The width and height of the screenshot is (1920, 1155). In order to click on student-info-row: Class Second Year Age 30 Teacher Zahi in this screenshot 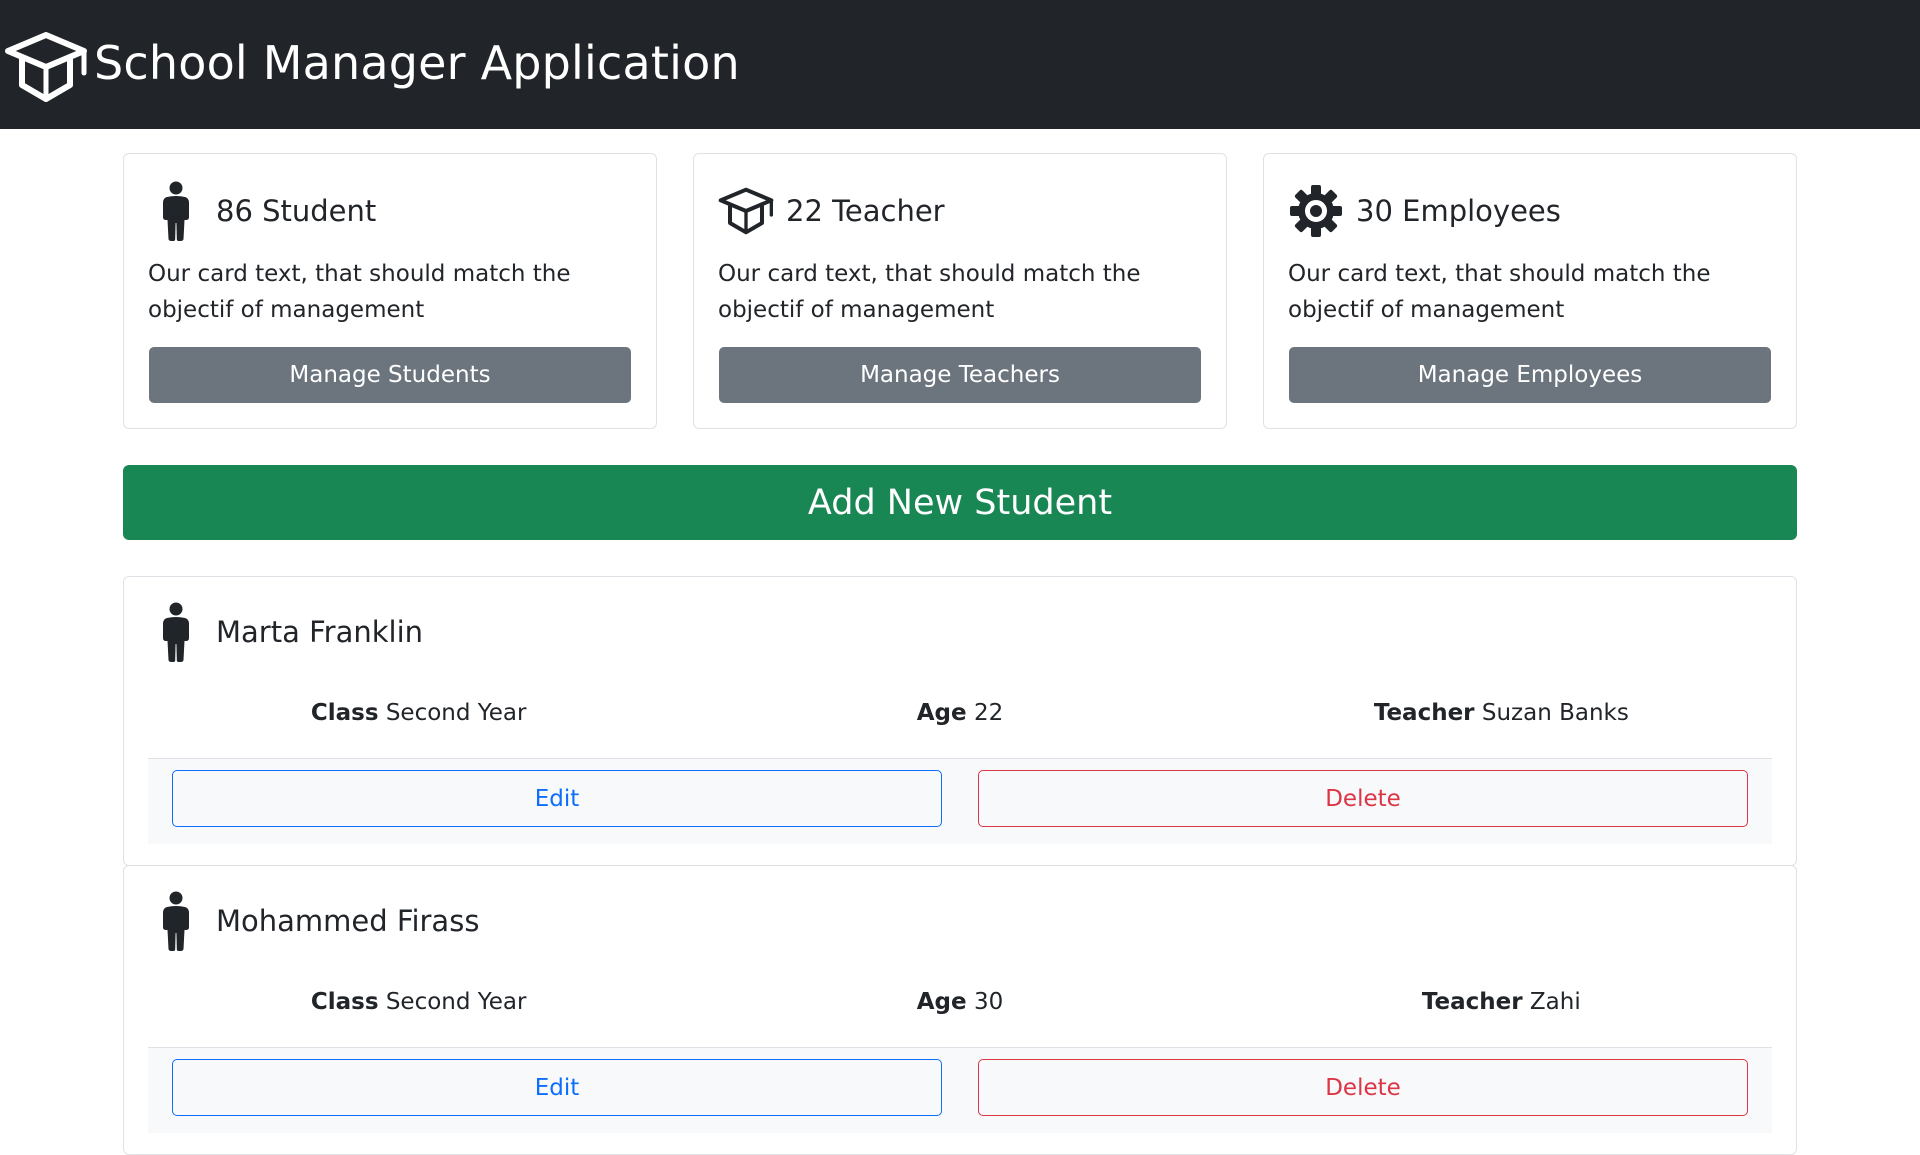, I will do `click(960, 1002)`.